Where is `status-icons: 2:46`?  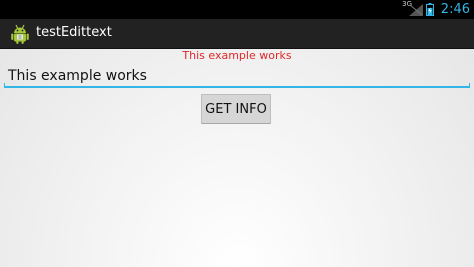 status-icons: 2:46 is located at coordinates (439, 9).